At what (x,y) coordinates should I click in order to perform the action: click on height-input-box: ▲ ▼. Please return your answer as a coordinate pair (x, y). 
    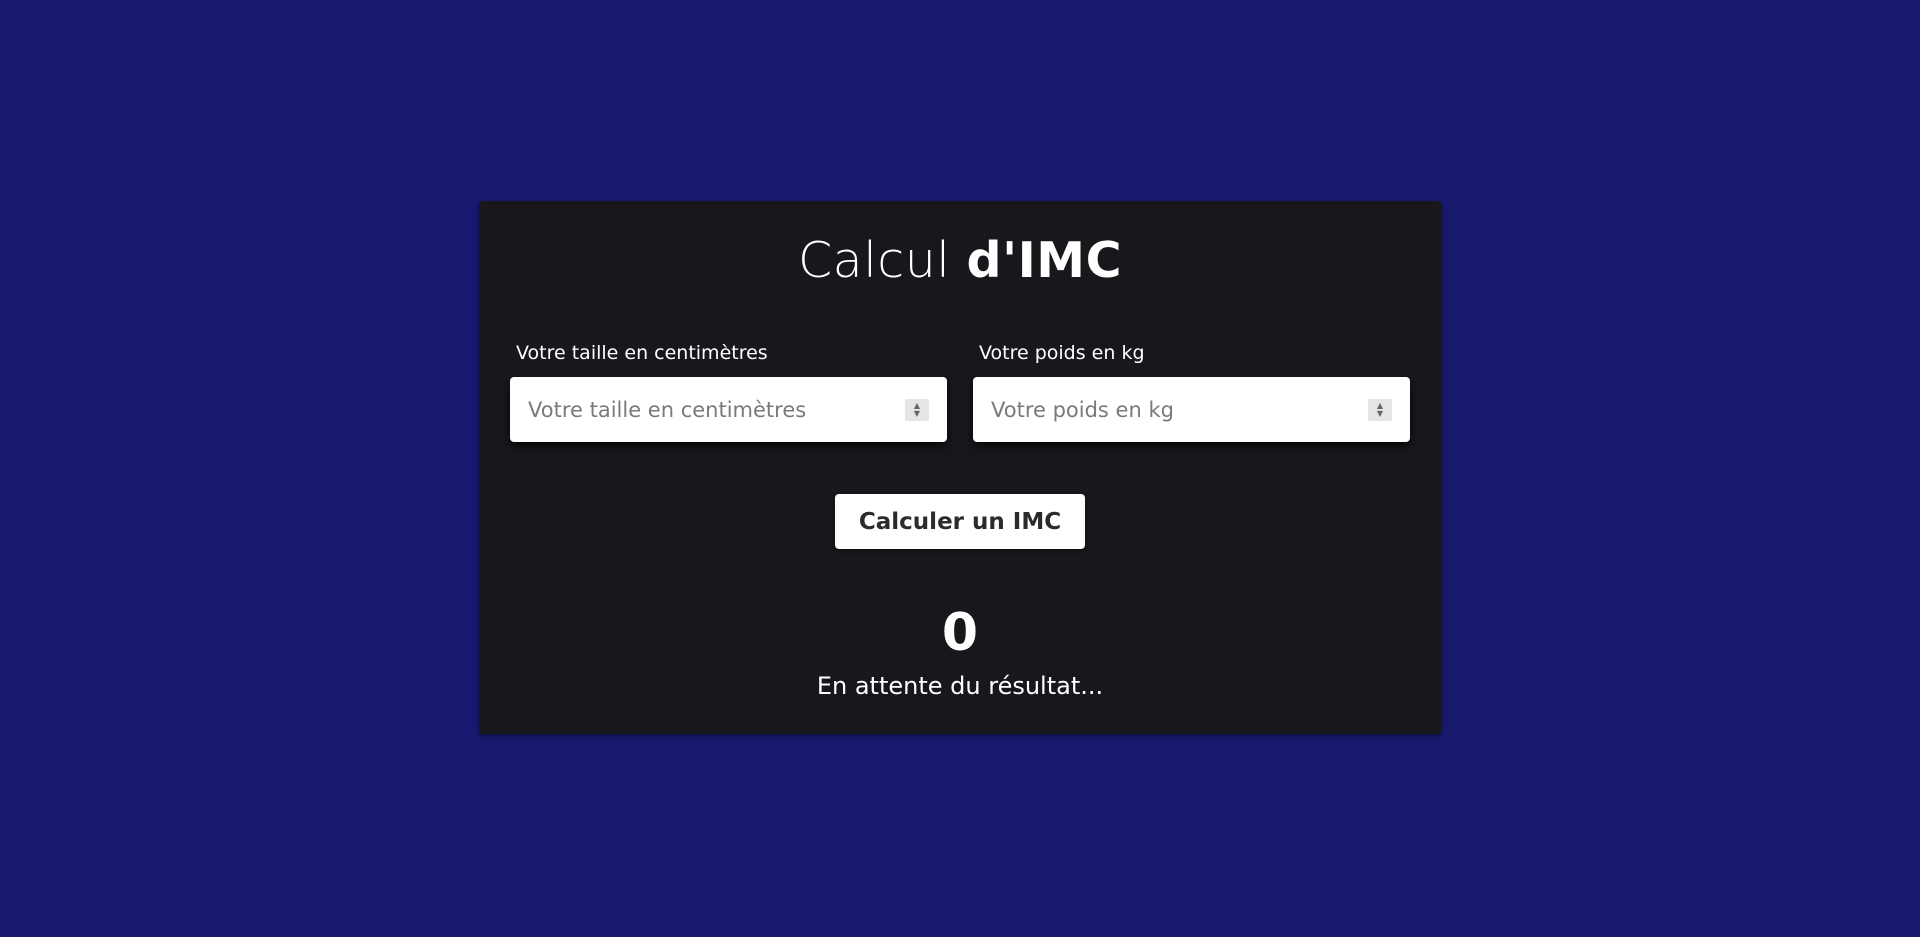
    Looking at the image, I should click on (728, 409).